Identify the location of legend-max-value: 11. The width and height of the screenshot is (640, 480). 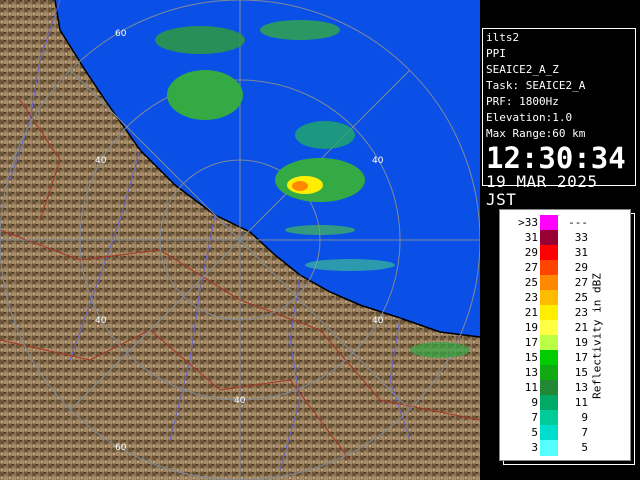
(581, 402).